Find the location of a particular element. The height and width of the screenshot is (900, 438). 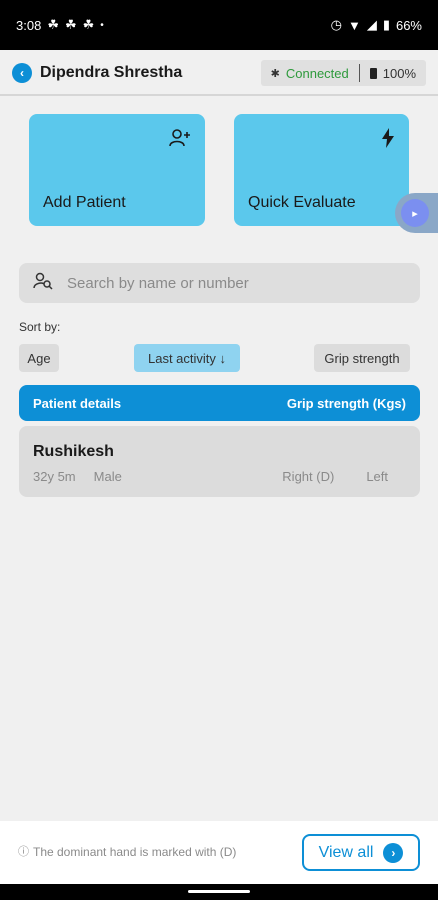

connection-status: ✱ Connected is located at coordinates (310, 73).